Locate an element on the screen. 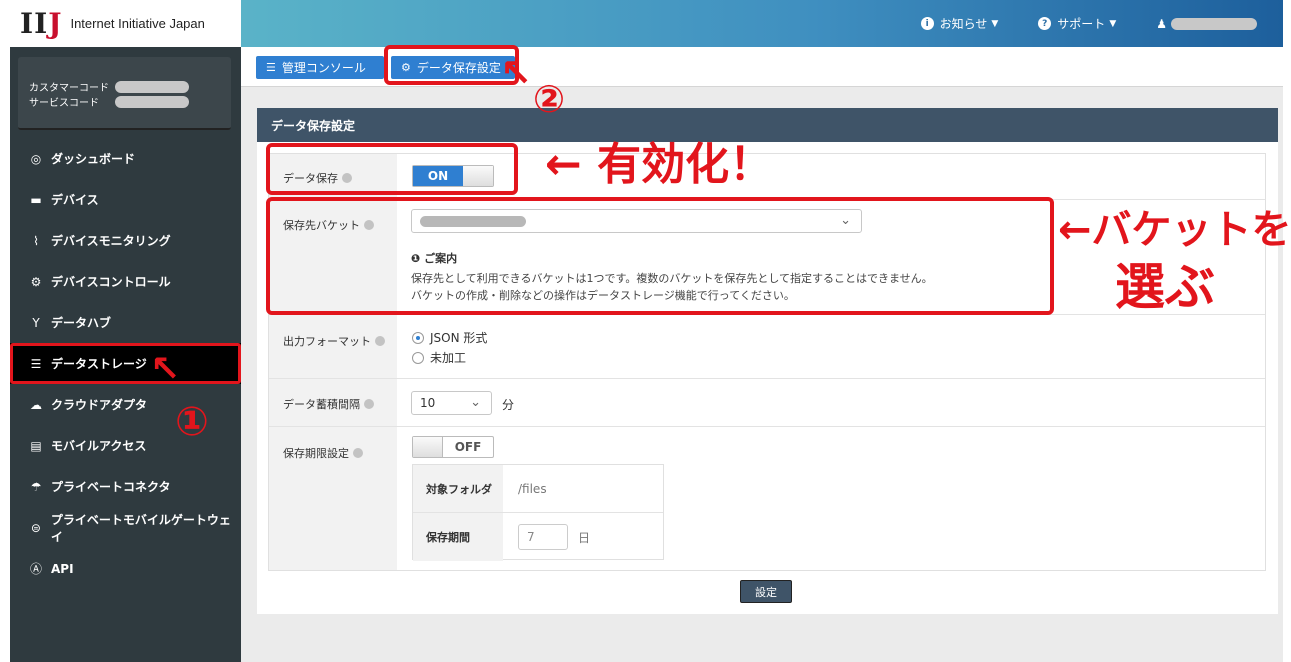 Image resolution: width=1291 pixels, height=662 pixels. retention-label: 保存期限設定 is located at coordinates (316, 453).